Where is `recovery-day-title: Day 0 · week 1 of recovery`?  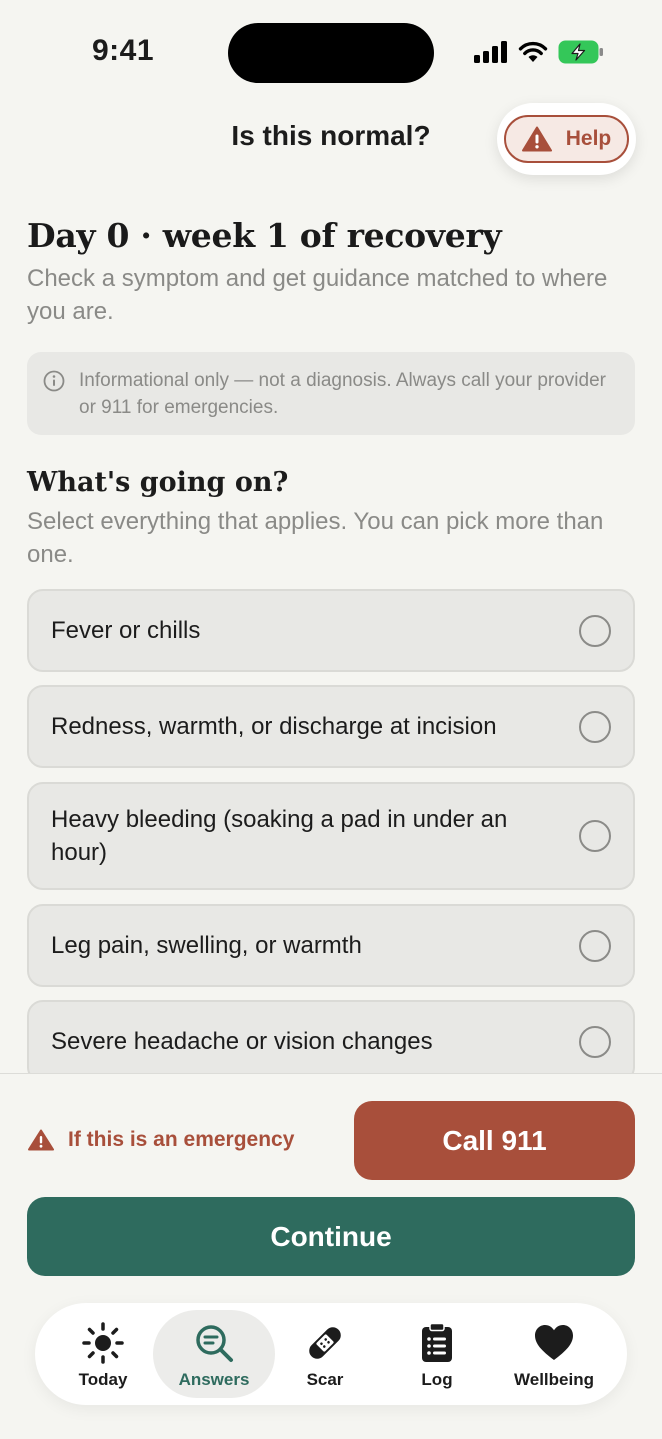 recovery-day-title: Day 0 · week 1 of recovery is located at coordinates (264, 235).